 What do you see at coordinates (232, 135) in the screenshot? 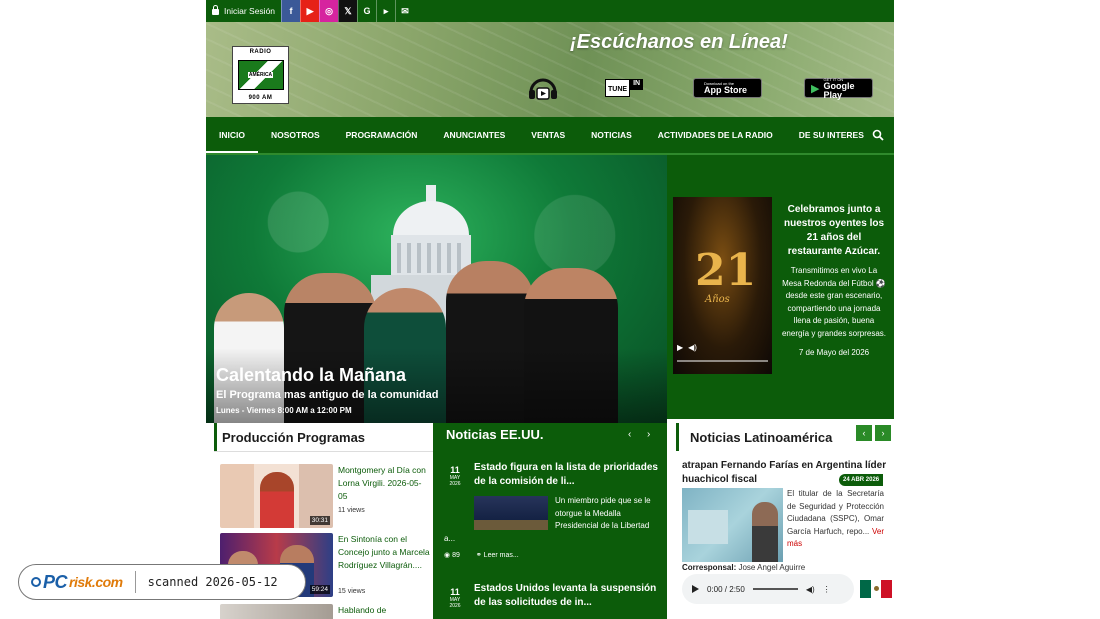
I see `nav-item-inicio: INICIO` at bounding box center [232, 135].